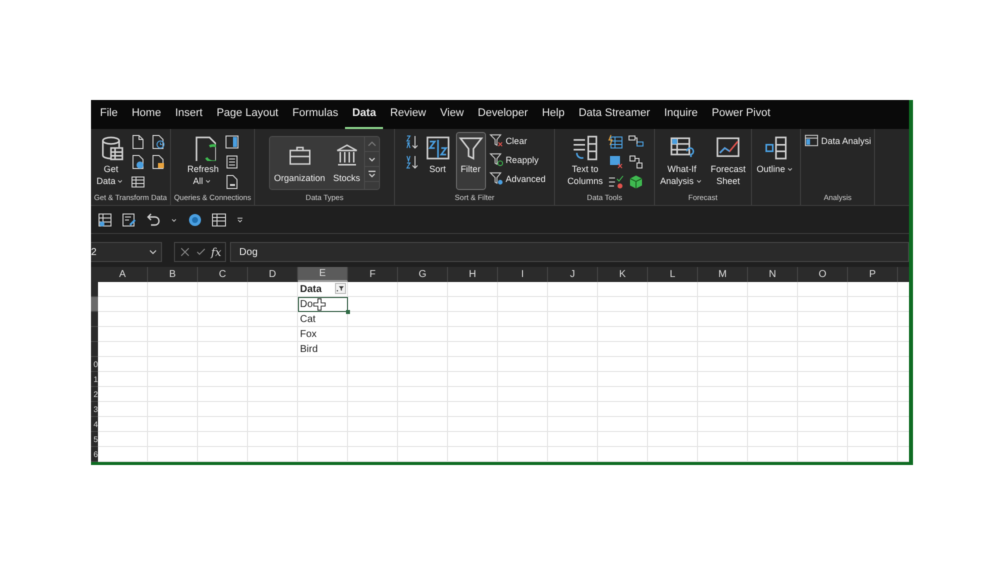 Image resolution: width=999 pixels, height=562 pixels. Describe the element at coordinates (94, 379) in the screenshot. I see `row-header: 1` at that location.